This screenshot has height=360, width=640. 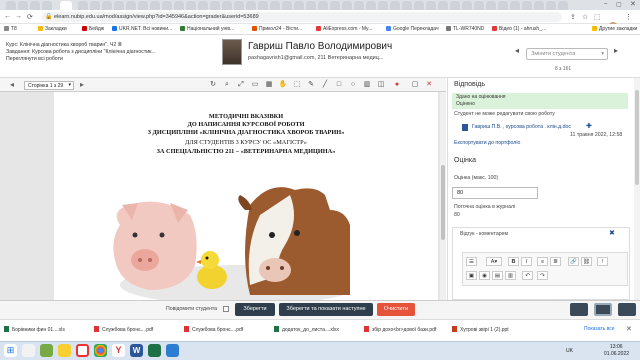 I want to click on layout-right-icon, so click(x=627, y=309).